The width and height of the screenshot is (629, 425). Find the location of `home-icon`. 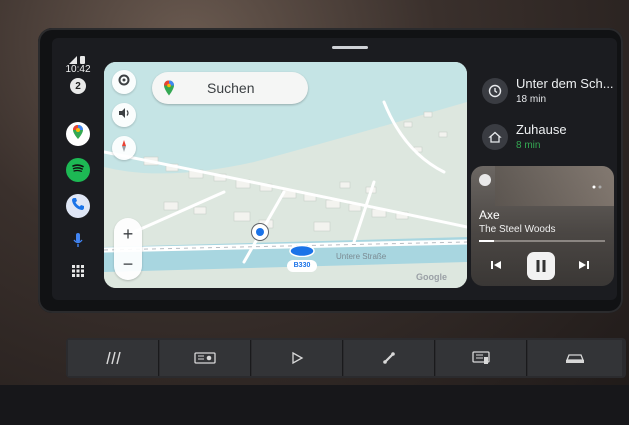

home-icon is located at coordinates (495, 137).